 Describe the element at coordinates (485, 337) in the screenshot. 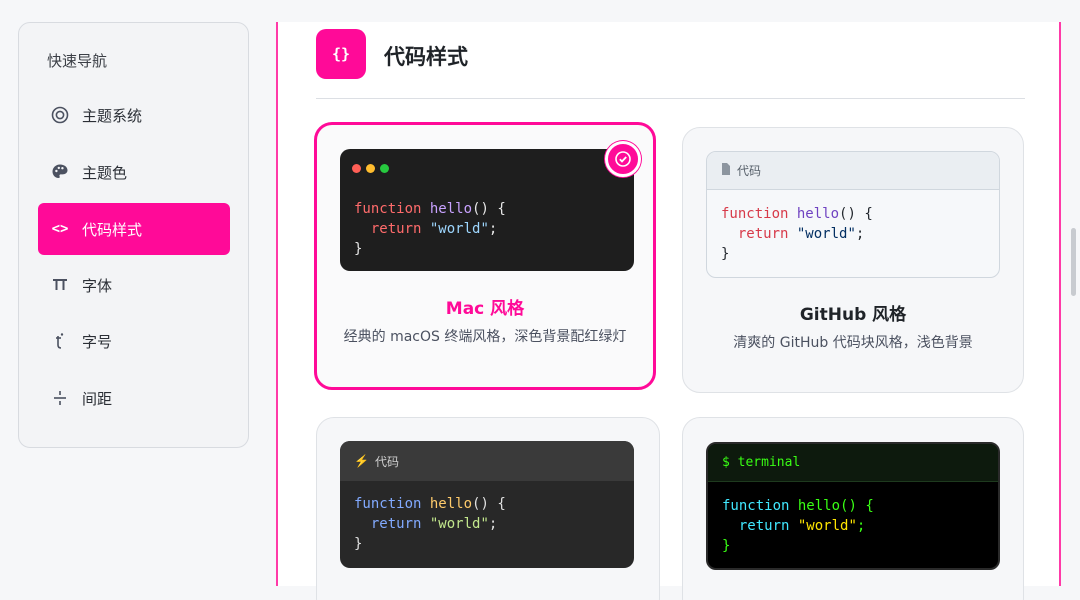

I see `card-description: 经典的 macOS 终端风格，深色背景配红绿灯` at that location.